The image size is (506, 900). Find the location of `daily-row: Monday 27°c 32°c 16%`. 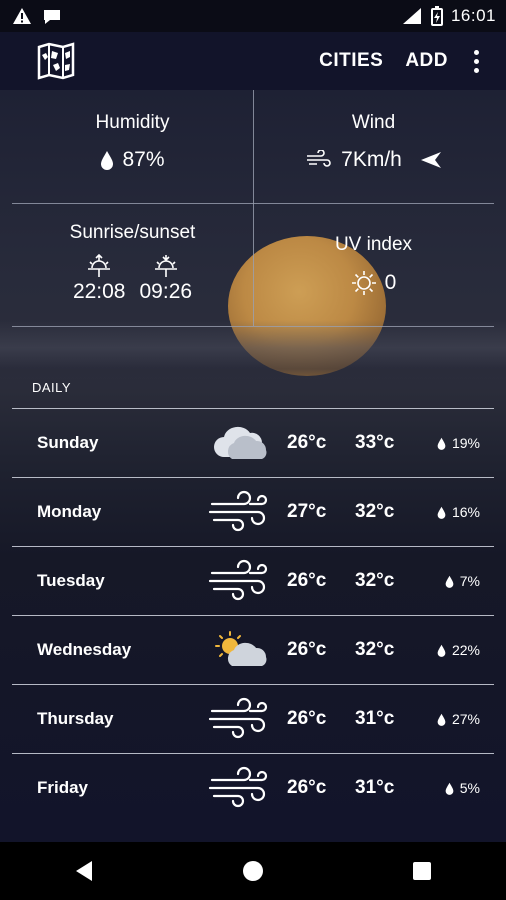

daily-row: Monday 27°c 32°c 16% is located at coordinates (253, 511).